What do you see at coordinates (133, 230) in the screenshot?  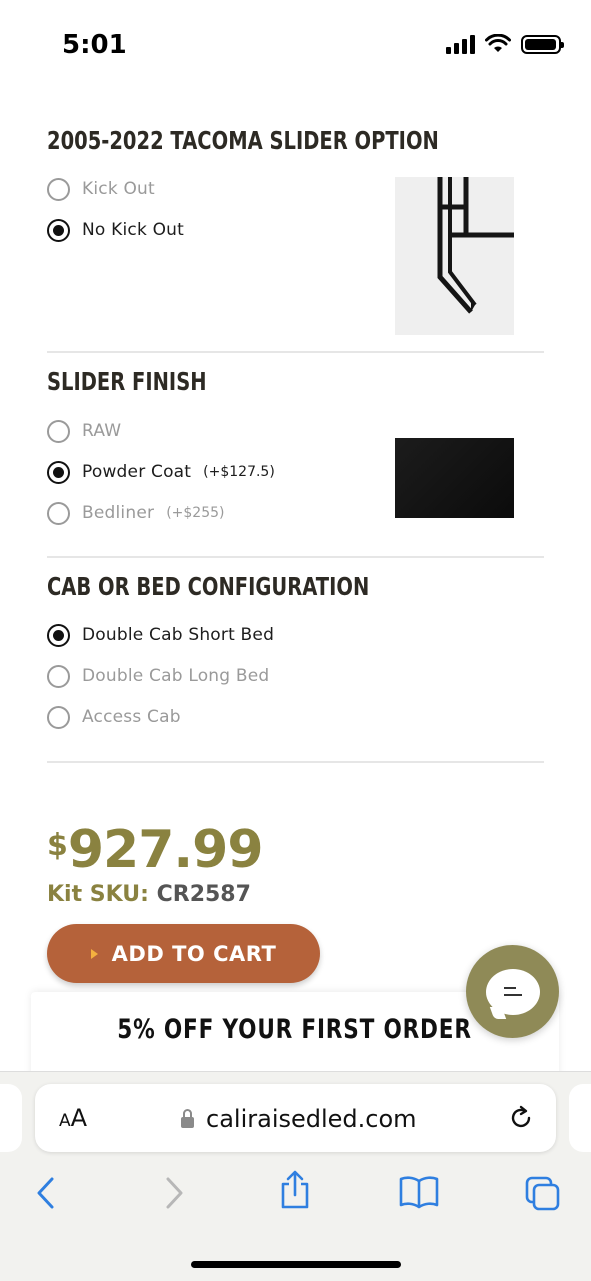 I see `option-label: No Kick Out` at bounding box center [133, 230].